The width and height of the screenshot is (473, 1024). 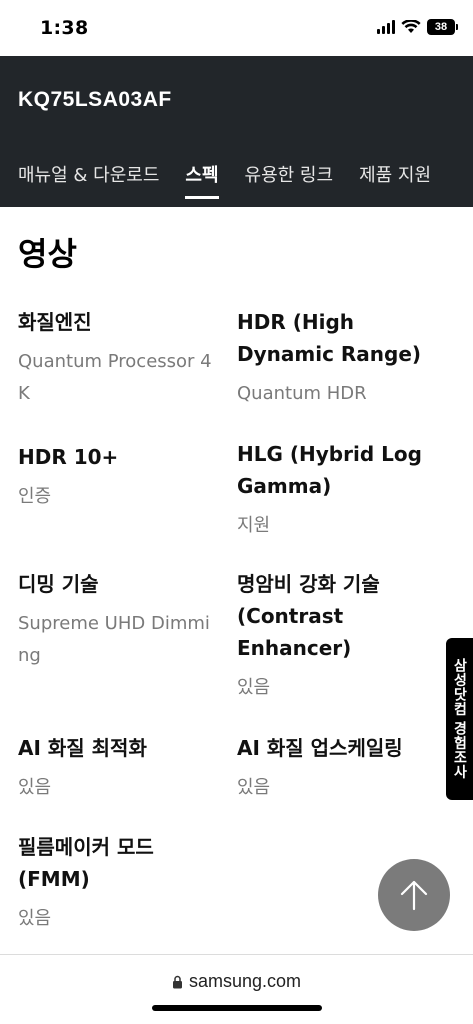 I want to click on model-name: KQ75LSA03AF, so click(x=95, y=99).